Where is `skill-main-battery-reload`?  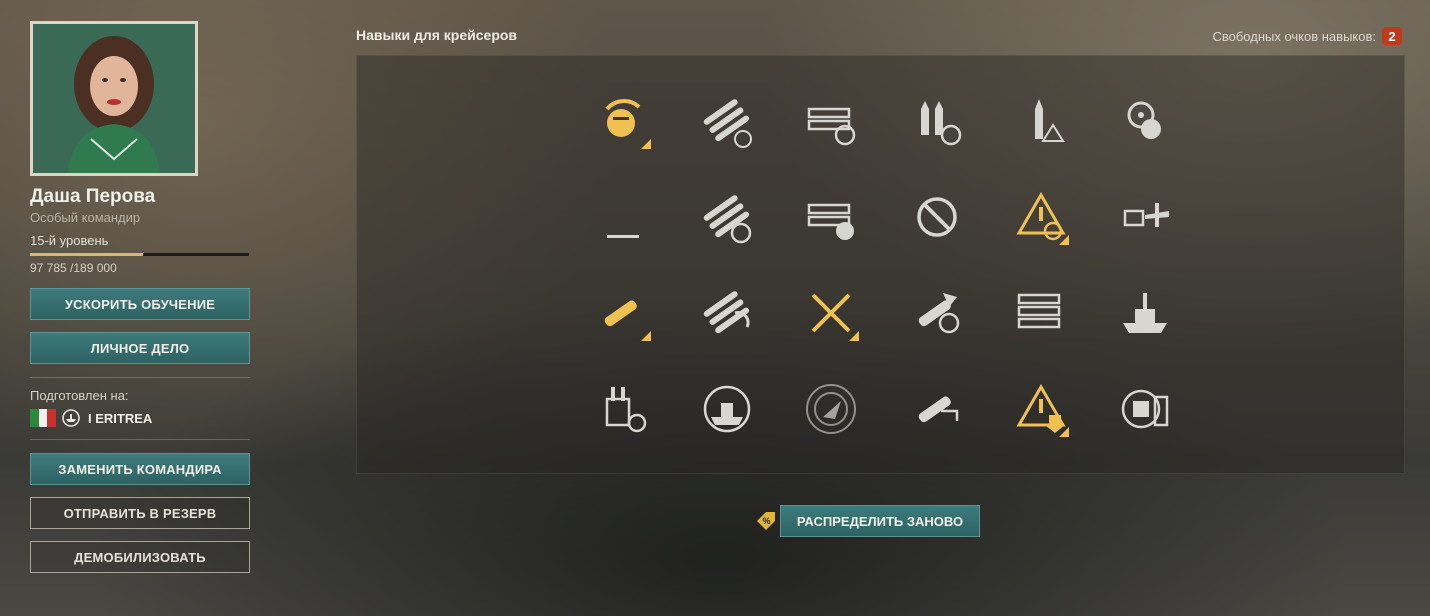
skill-main-battery-reload is located at coordinates (727, 121).